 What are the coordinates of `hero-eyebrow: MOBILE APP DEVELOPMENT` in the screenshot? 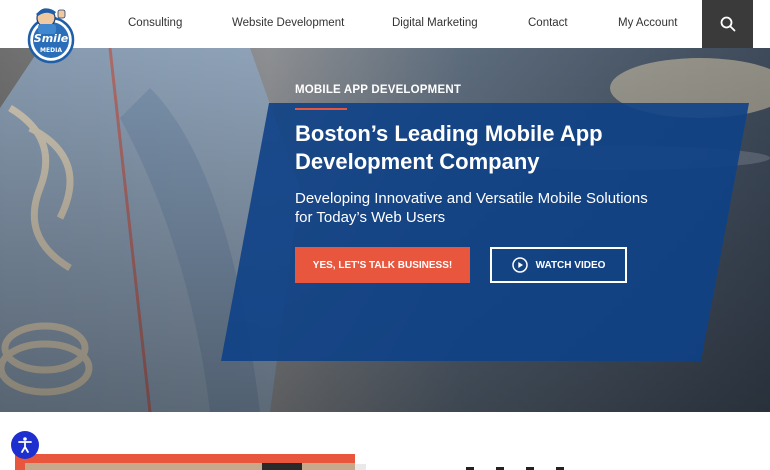 It's located at (378, 90).